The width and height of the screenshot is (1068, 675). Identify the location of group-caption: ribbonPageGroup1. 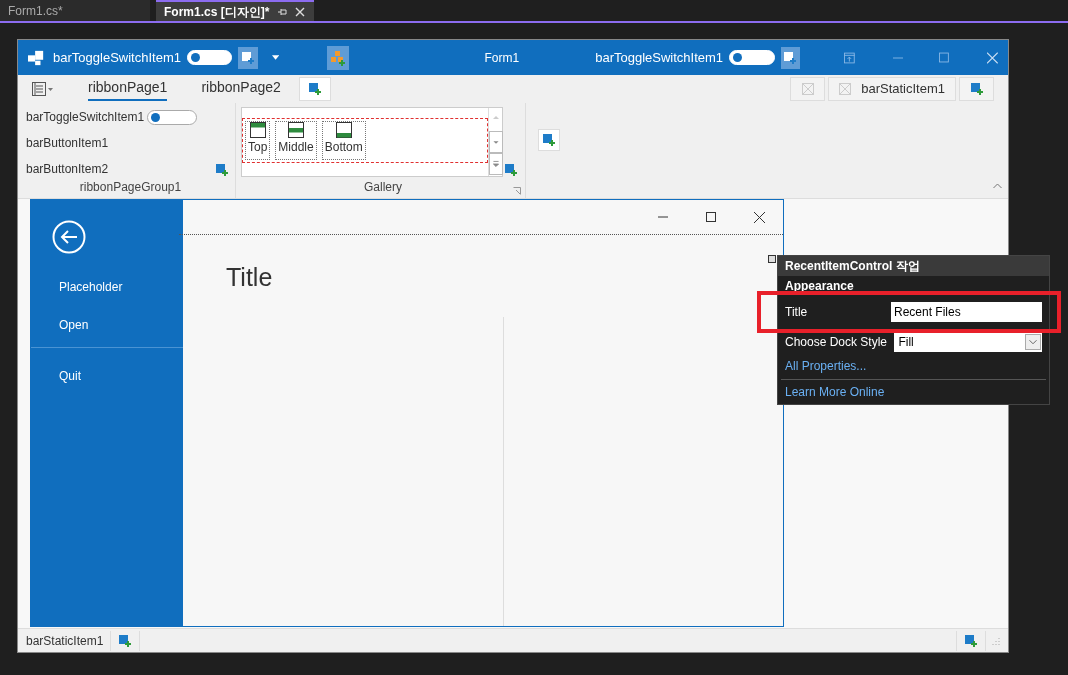
(130, 187).